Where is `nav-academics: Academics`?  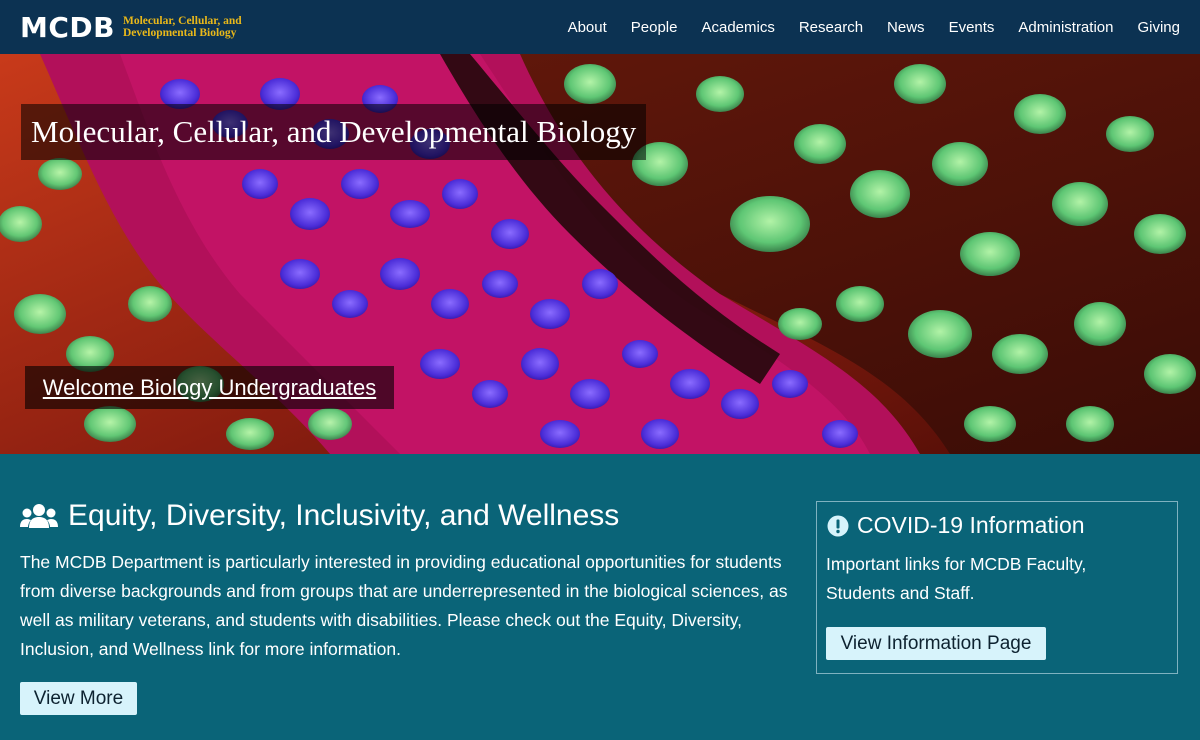
nav-academics: Academics is located at coordinates (737, 27).